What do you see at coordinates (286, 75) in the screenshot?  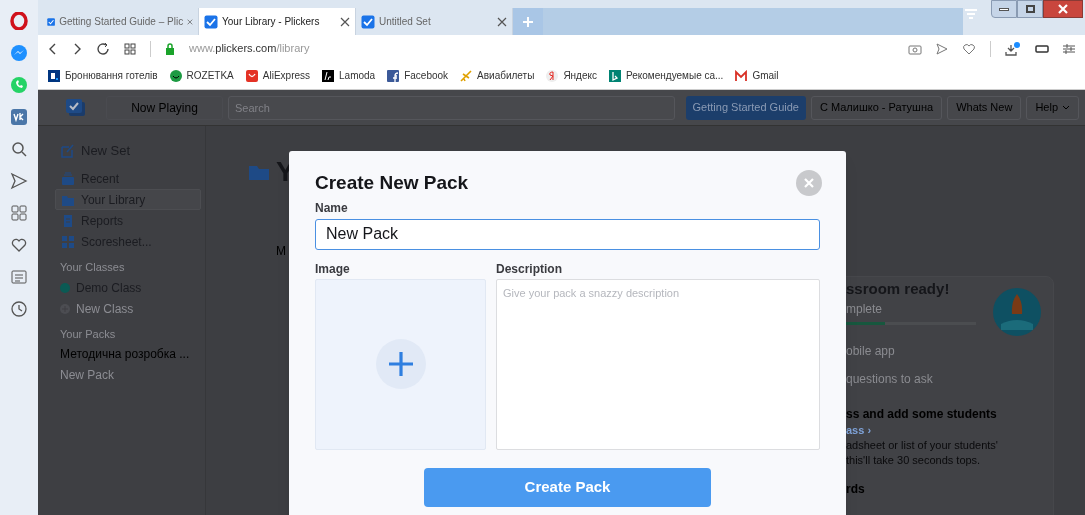 I see `bookmark-link: AliExpress` at bounding box center [286, 75].